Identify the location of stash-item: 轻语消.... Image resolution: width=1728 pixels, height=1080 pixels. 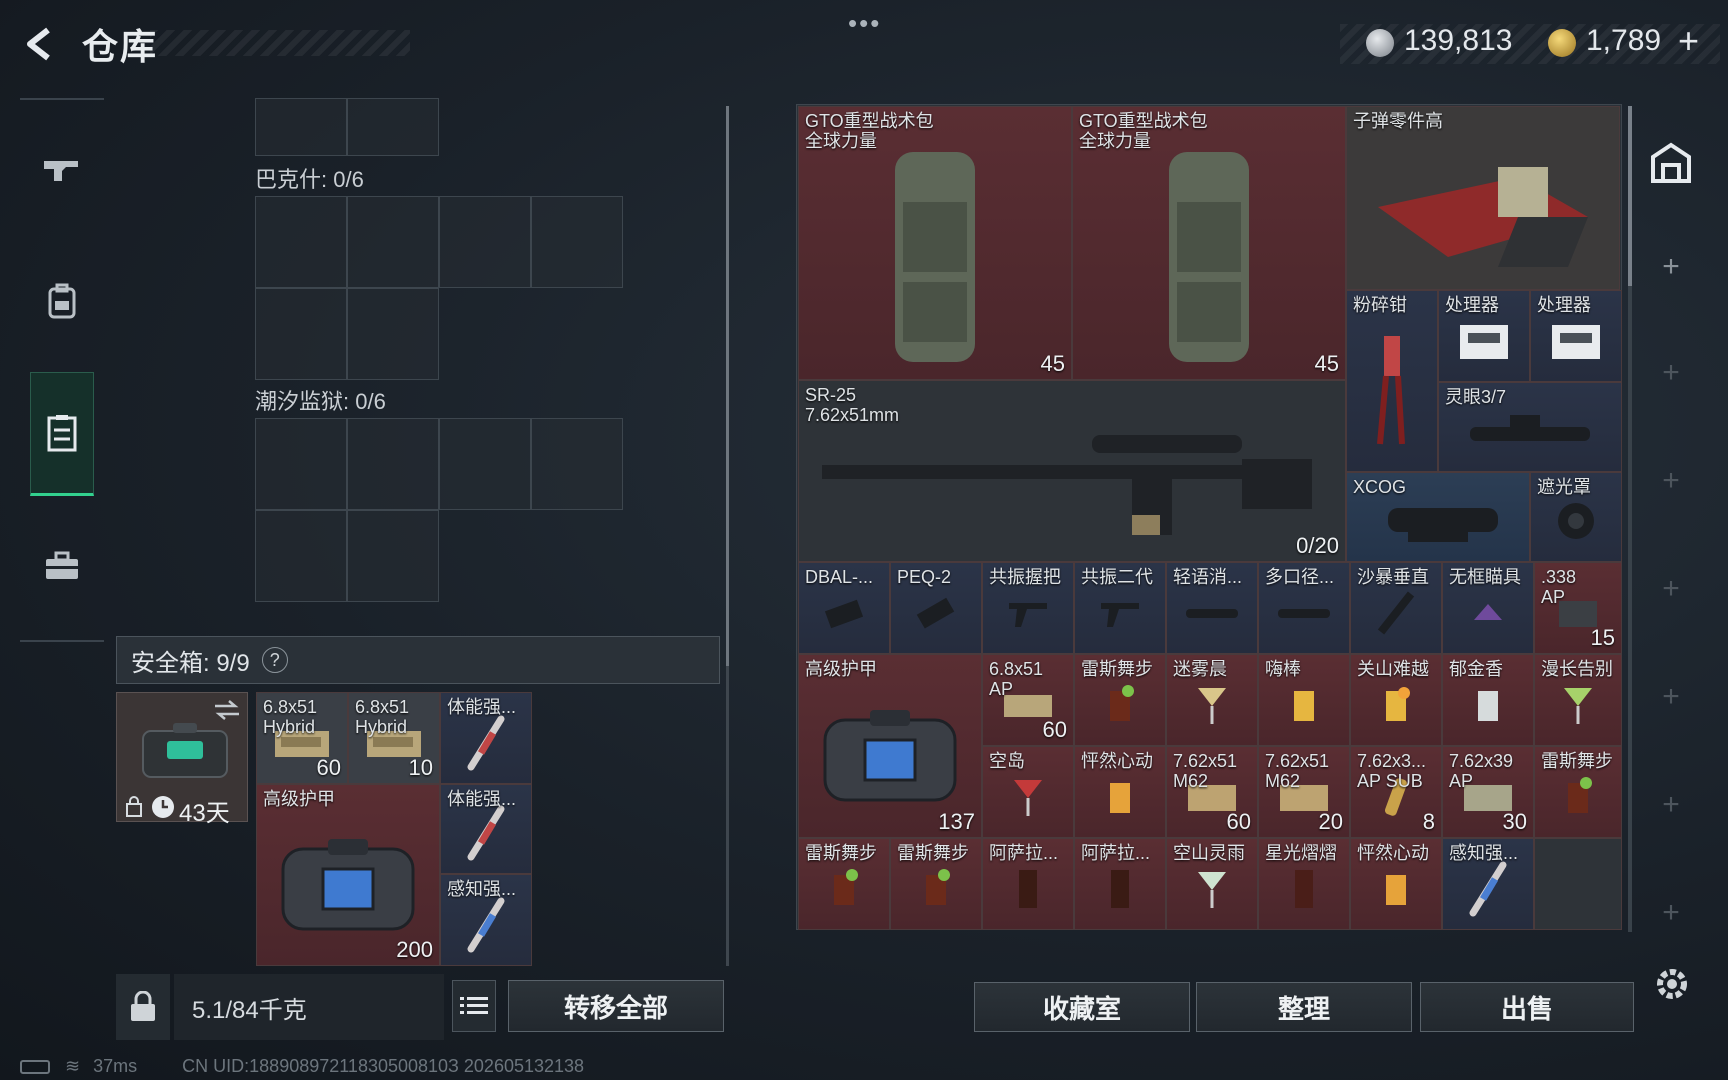
(1212, 608).